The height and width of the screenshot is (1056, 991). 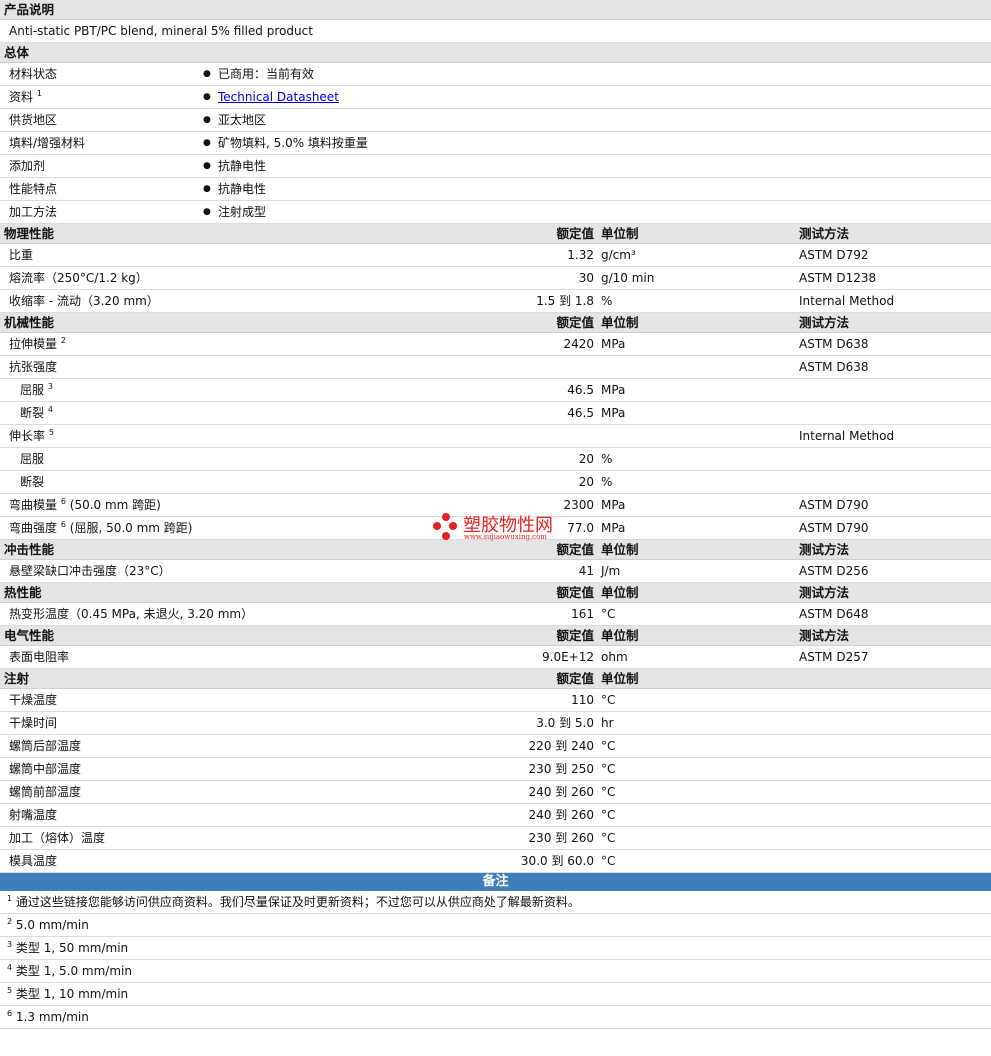 I want to click on property-value: 9.0E+12, so click(x=568, y=657).